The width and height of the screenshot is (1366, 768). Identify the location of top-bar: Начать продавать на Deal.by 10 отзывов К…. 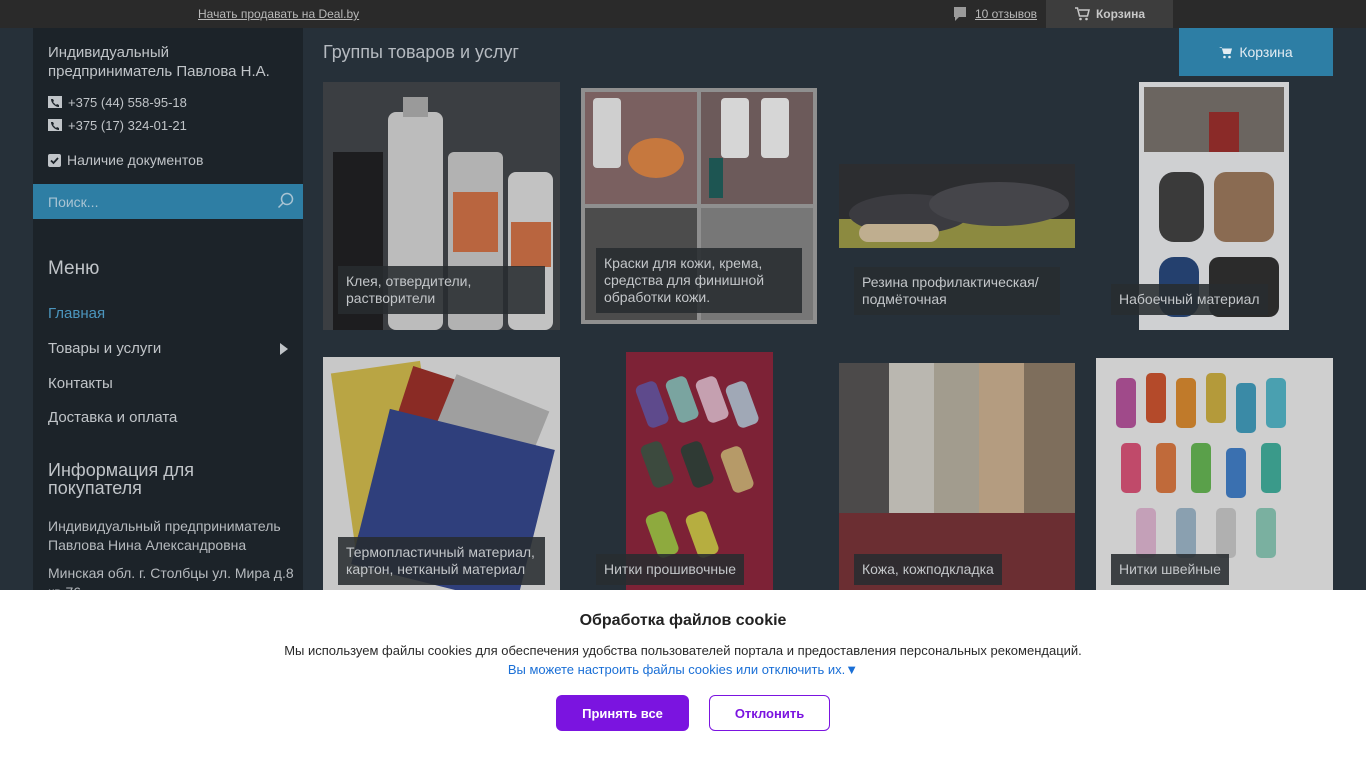
(683, 14).